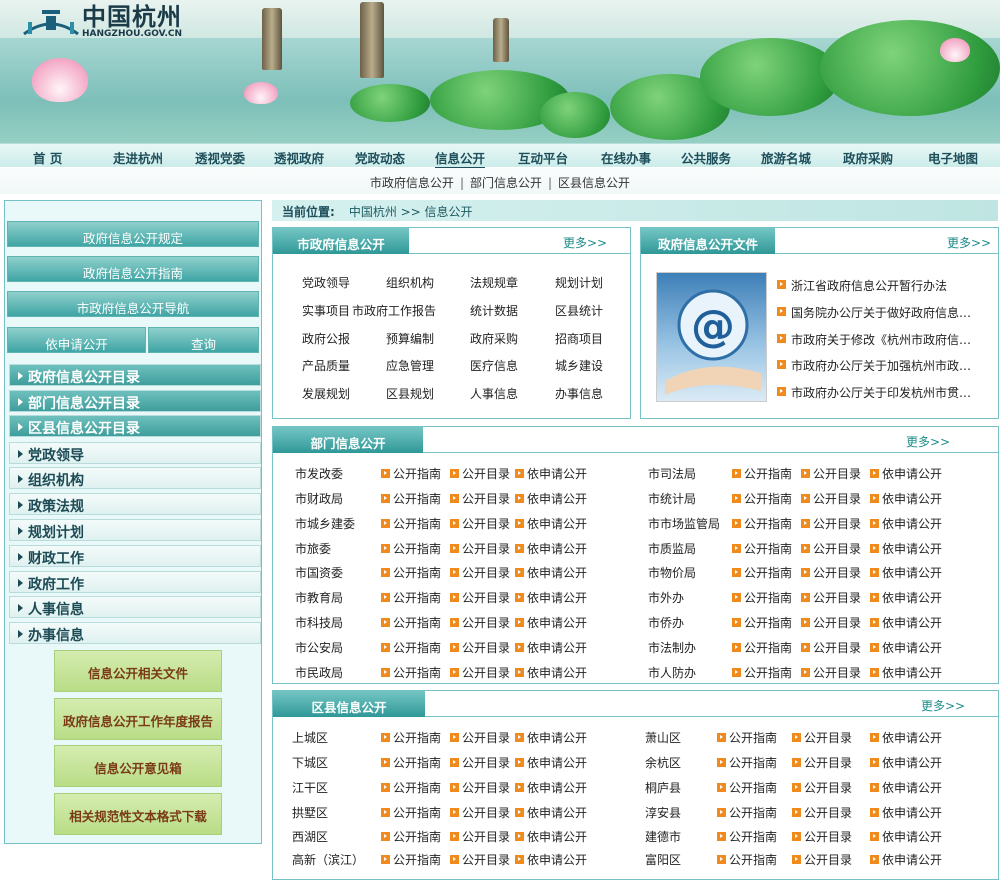 This screenshot has height=880, width=1000. What do you see at coordinates (310, 836) in the screenshot?
I see `district-name: 西湖区` at bounding box center [310, 836].